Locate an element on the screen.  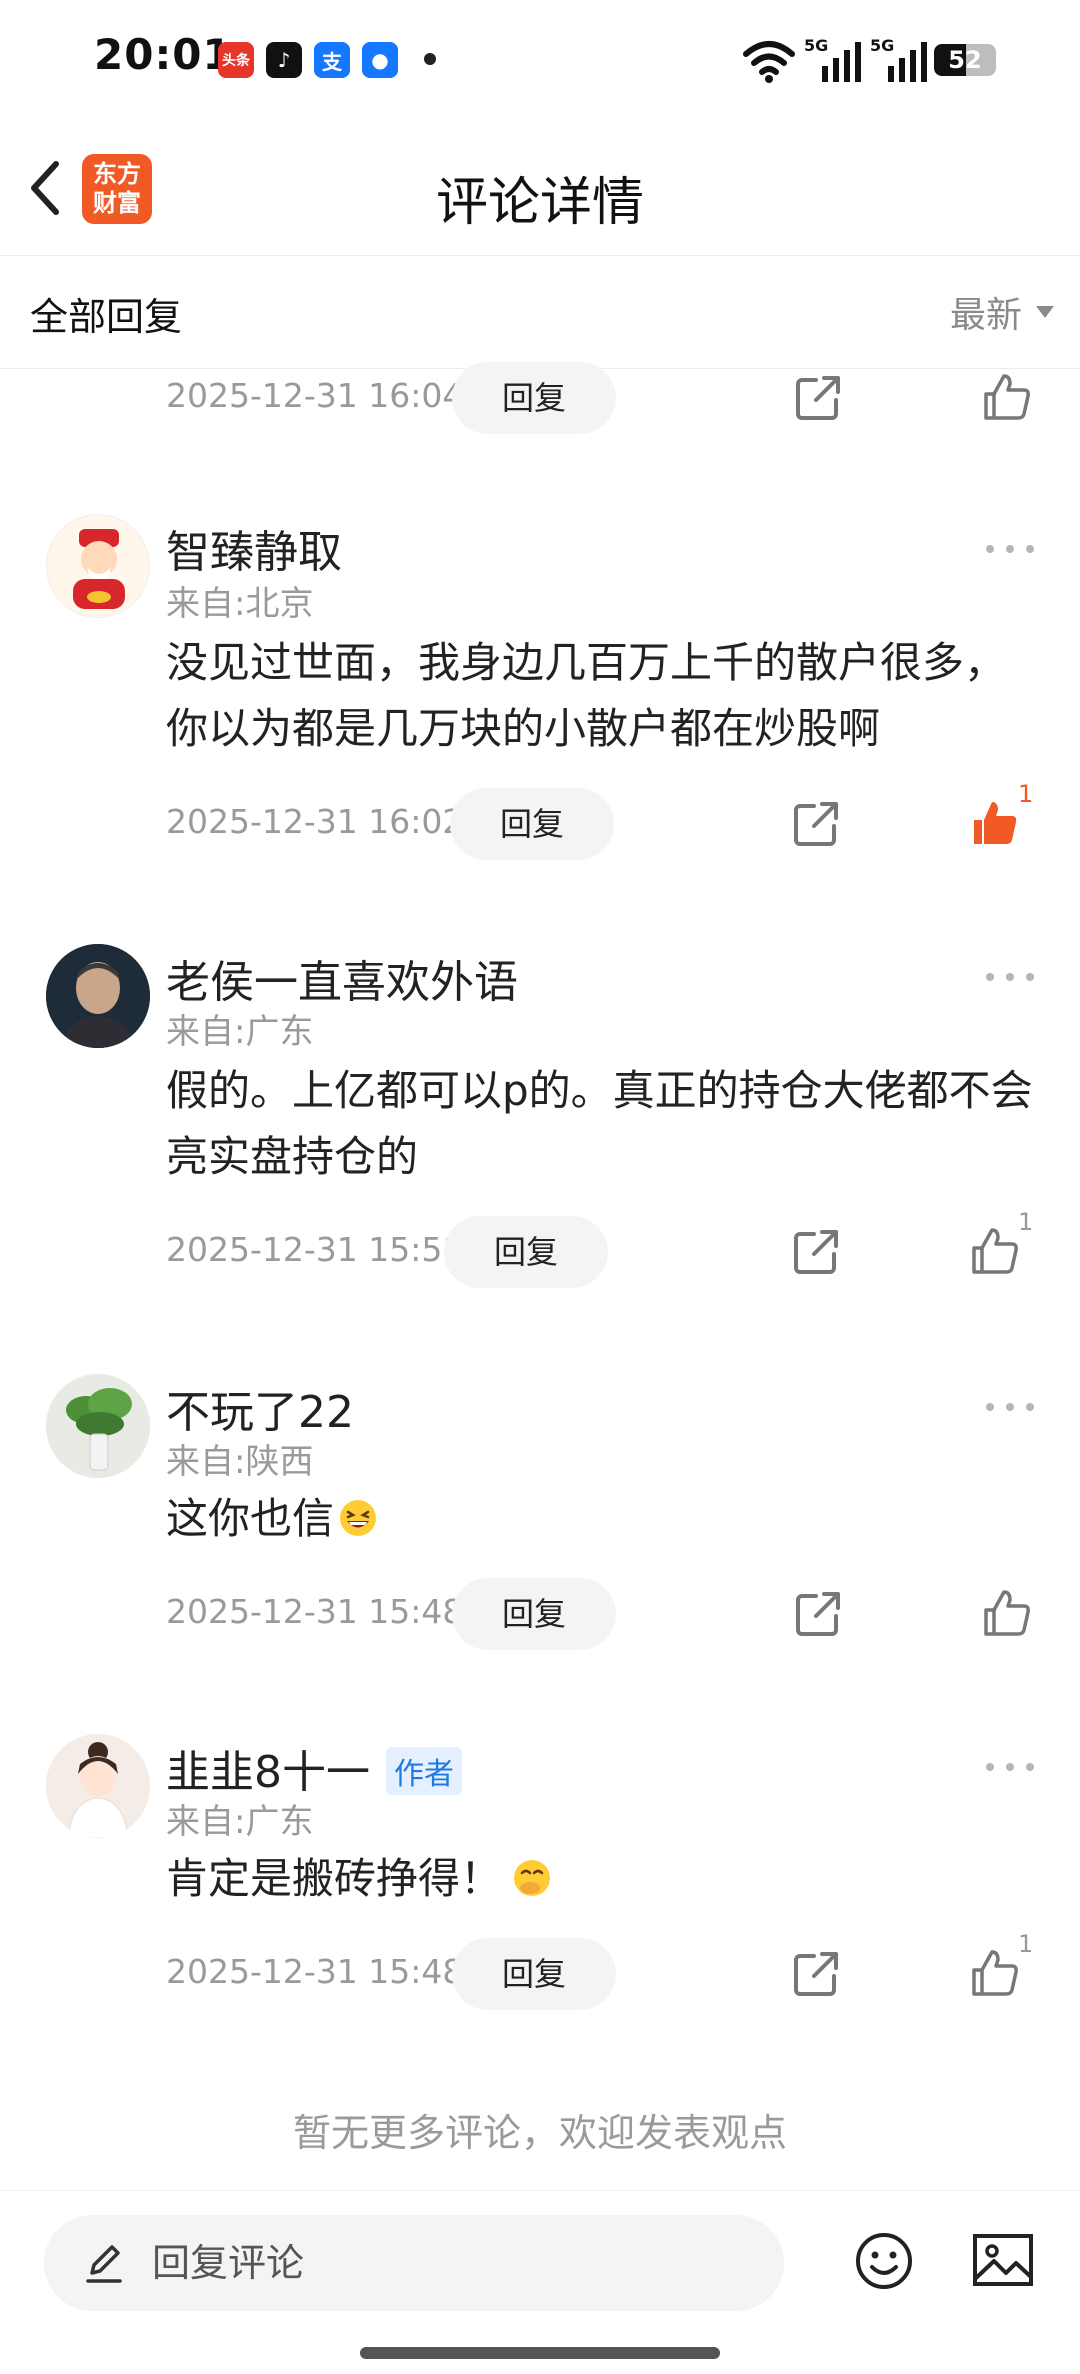
toutiao-icon: 头条 is located at coordinates (236, 60).